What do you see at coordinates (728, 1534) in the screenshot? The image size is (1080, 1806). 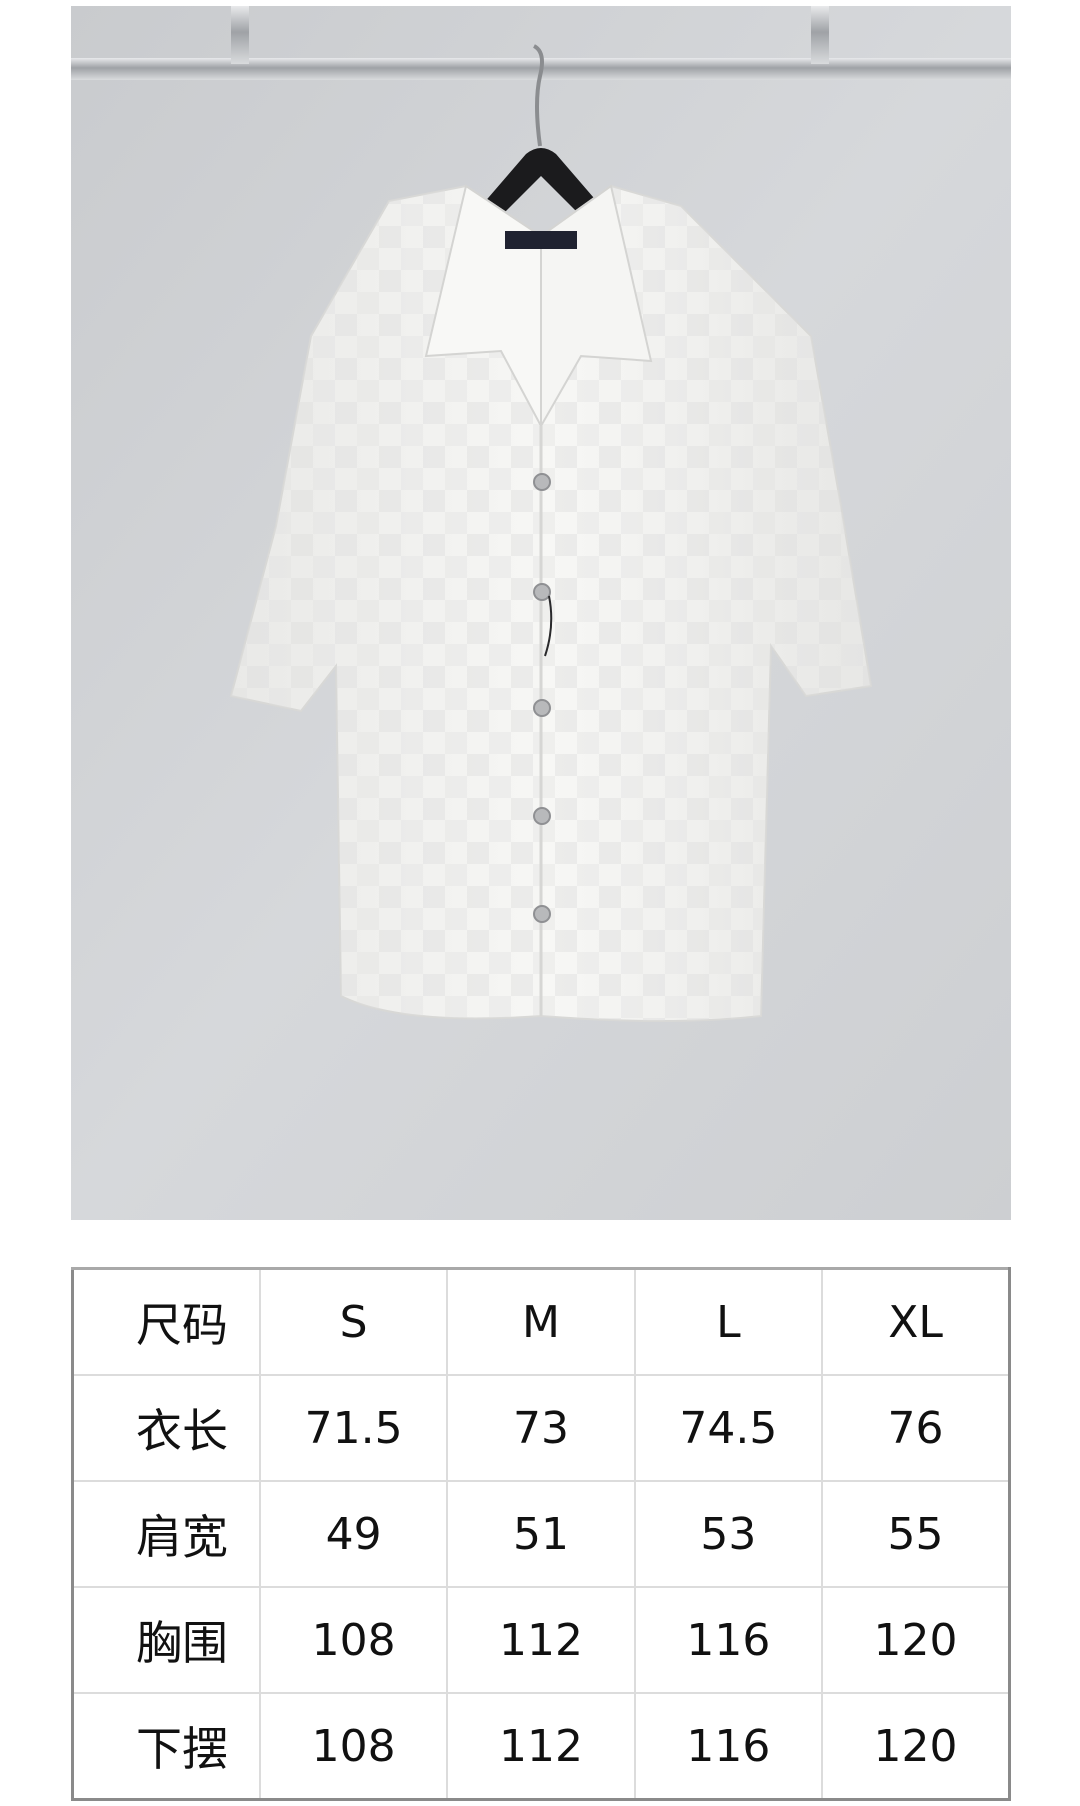 I see `table-cell: 53` at bounding box center [728, 1534].